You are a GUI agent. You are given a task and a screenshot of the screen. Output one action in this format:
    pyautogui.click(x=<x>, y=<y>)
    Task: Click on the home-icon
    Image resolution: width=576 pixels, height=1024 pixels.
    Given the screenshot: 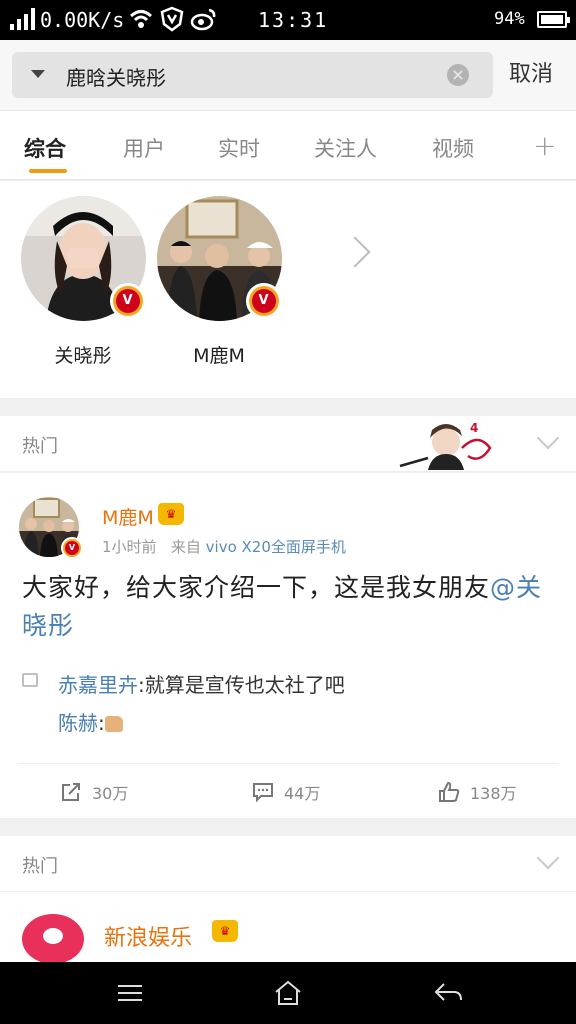 What is the action you would take?
    pyautogui.click(x=288, y=993)
    